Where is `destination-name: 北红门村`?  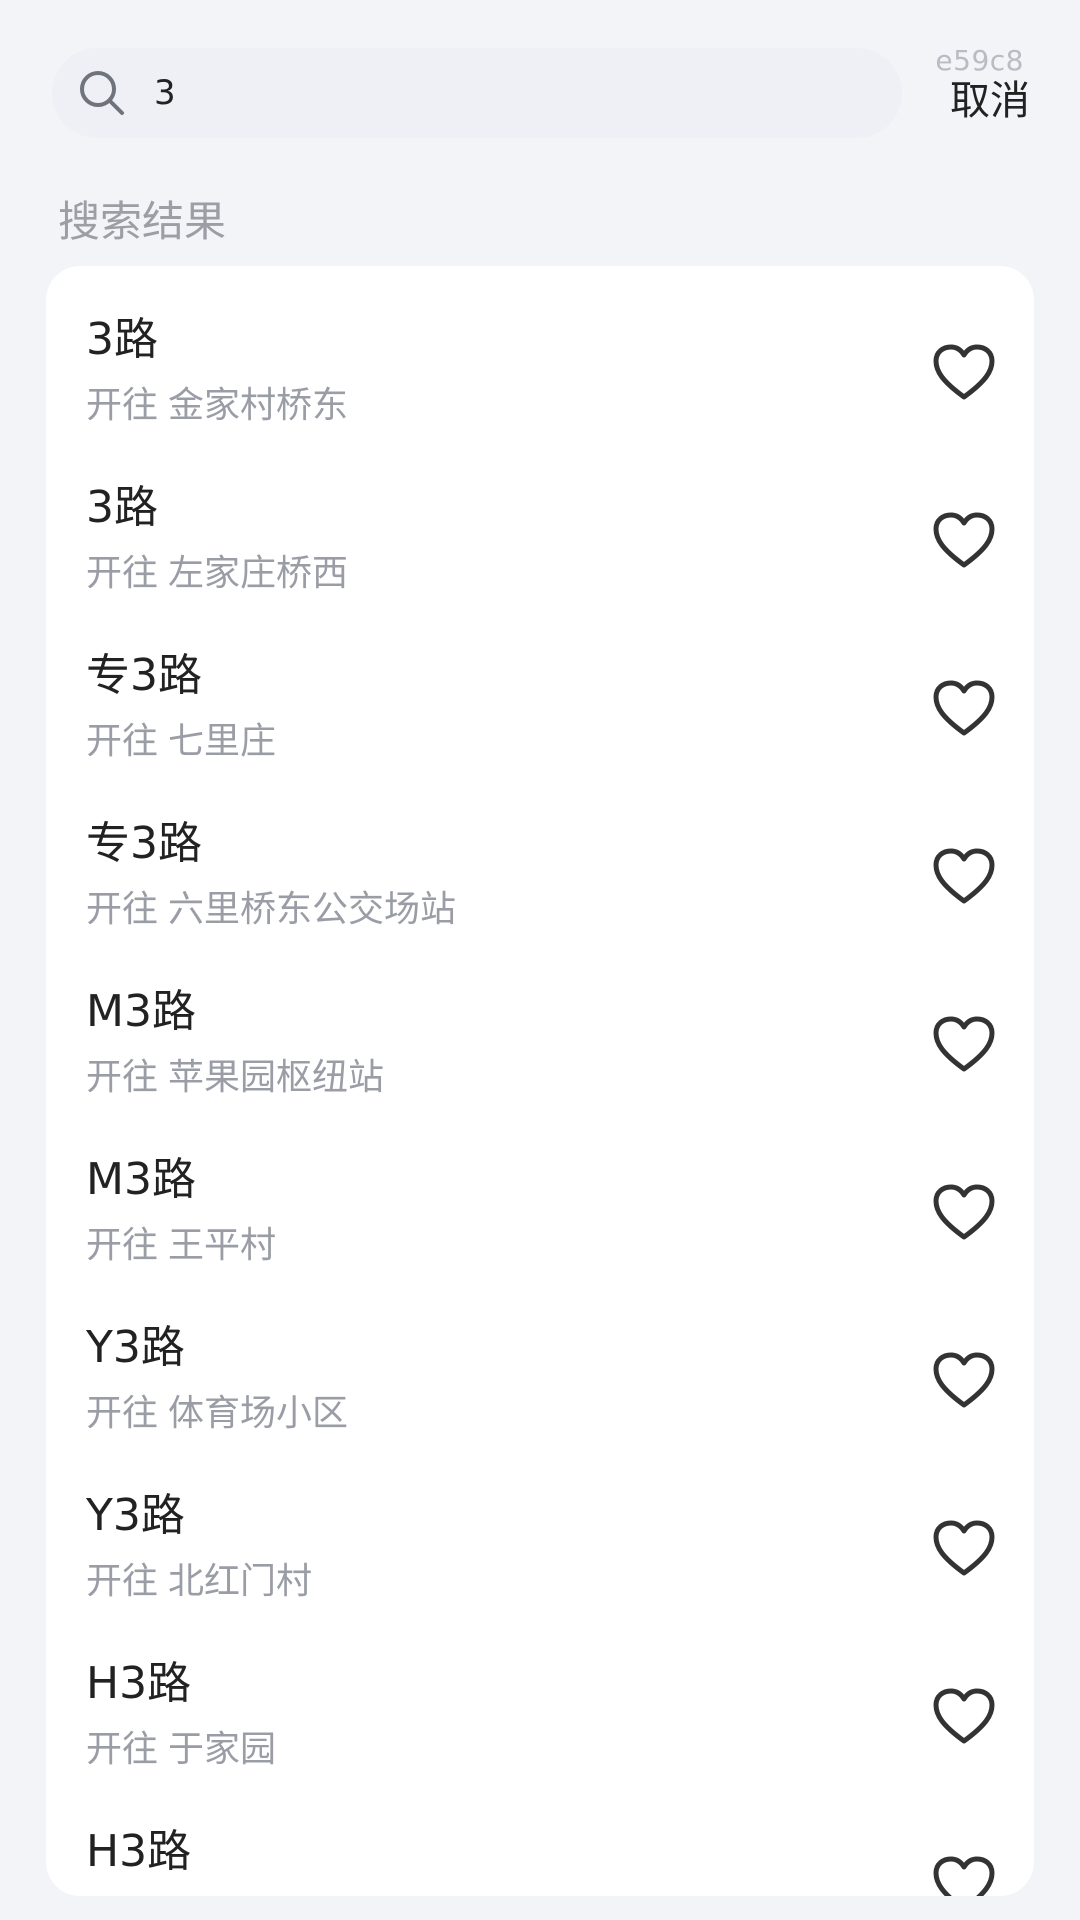
destination-name: 北红门村 is located at coordinates (240, 1581).